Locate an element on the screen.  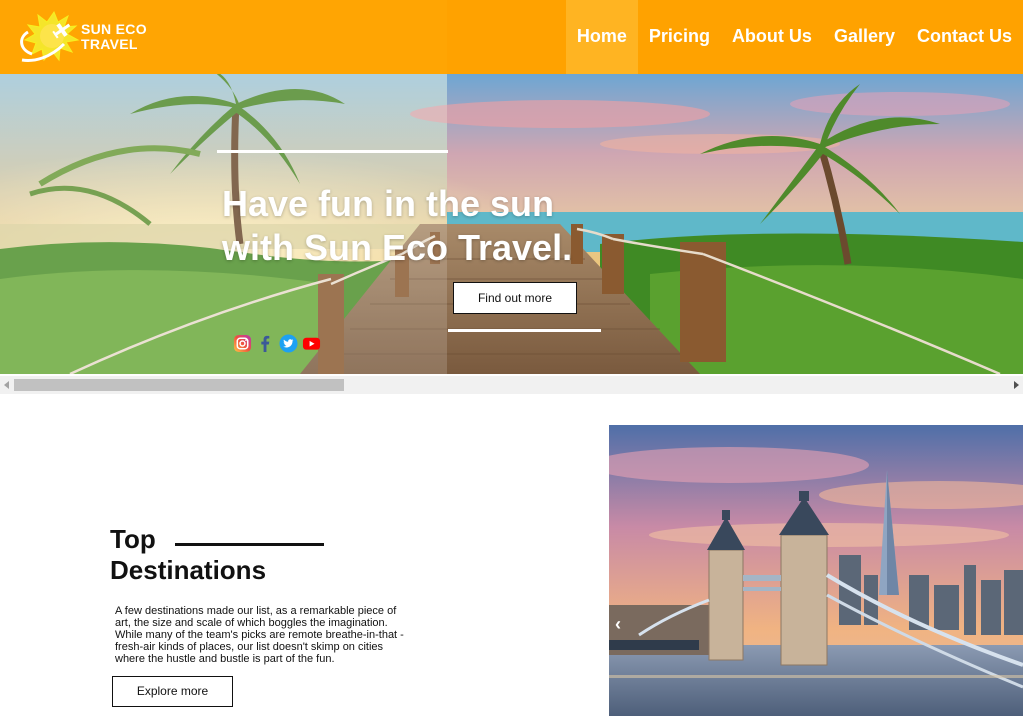
brand-name-line2: TRAVEL is located at coordinates (109, 44).